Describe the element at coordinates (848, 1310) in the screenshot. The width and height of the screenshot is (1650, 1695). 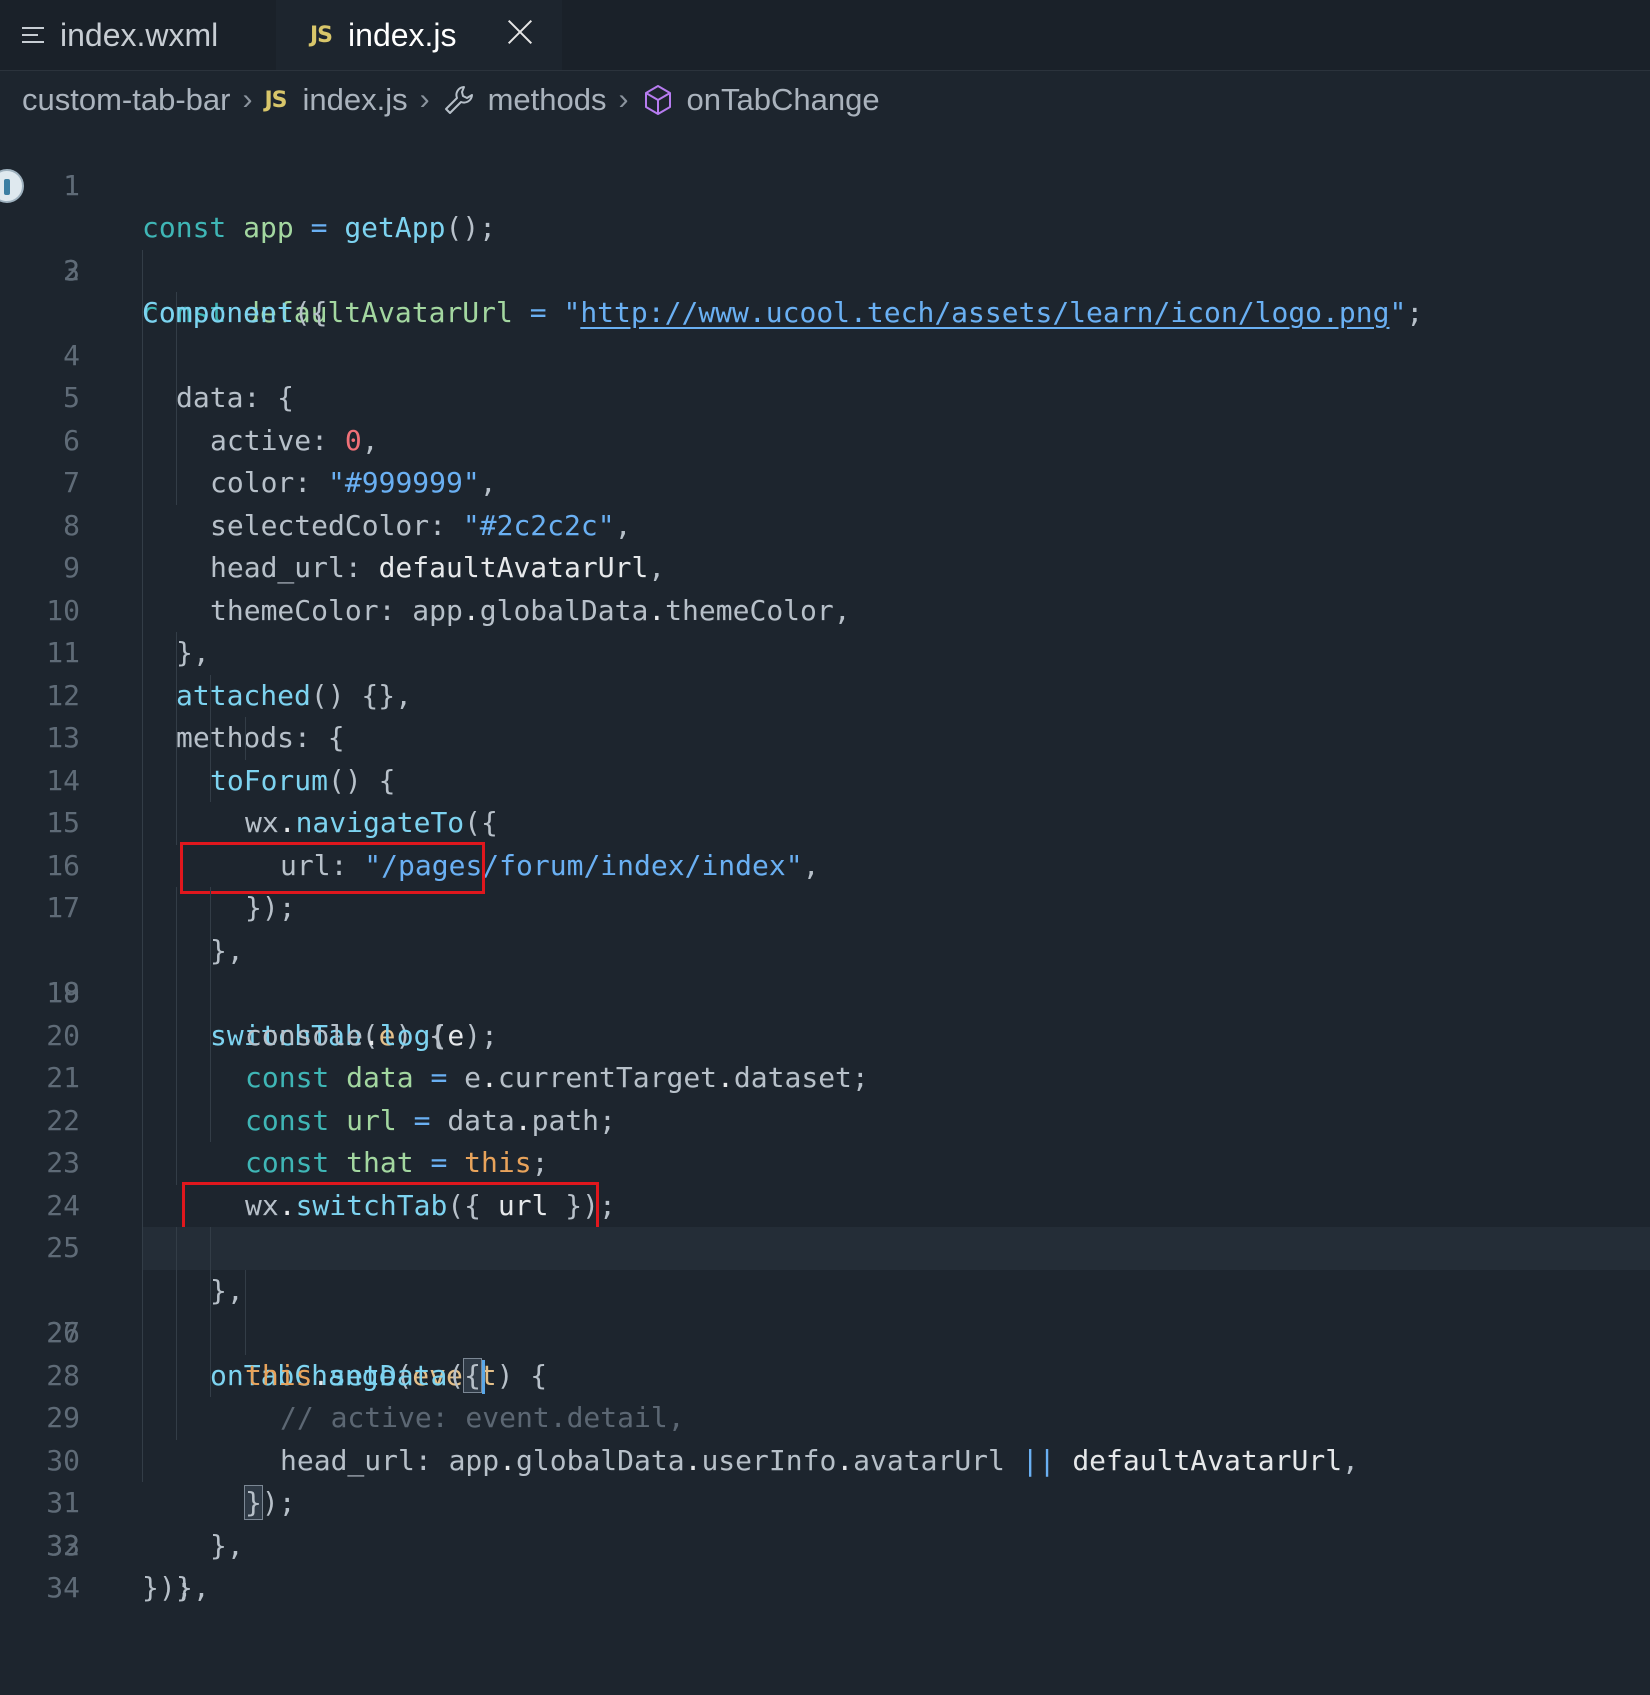
I see `code-line-current: 27 this.setData({` at that location.